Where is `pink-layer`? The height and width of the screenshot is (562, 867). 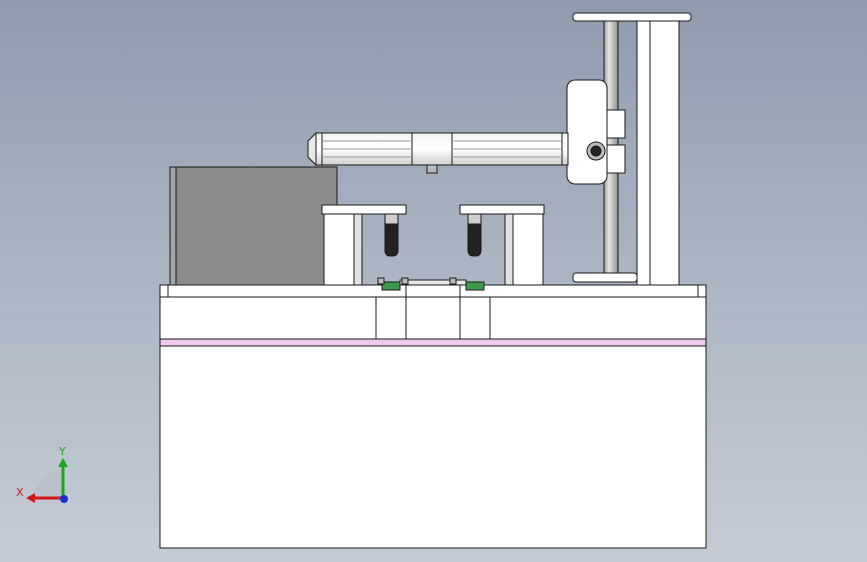 pink-layer is located at coordinates (433, 342).